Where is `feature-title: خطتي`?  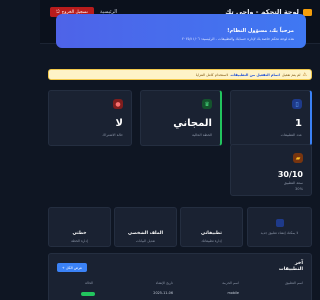
feature-title: خطتي is located at coordinates (79, 233).